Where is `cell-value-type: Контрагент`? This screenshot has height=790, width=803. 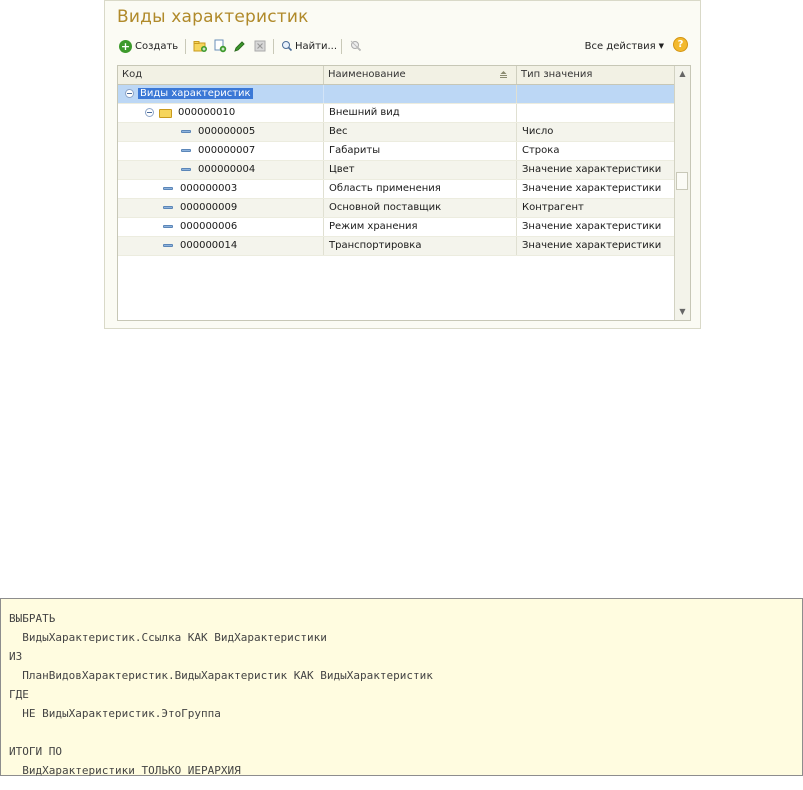
cell-value-type: Контрагент is located at coordinates (553, 207).